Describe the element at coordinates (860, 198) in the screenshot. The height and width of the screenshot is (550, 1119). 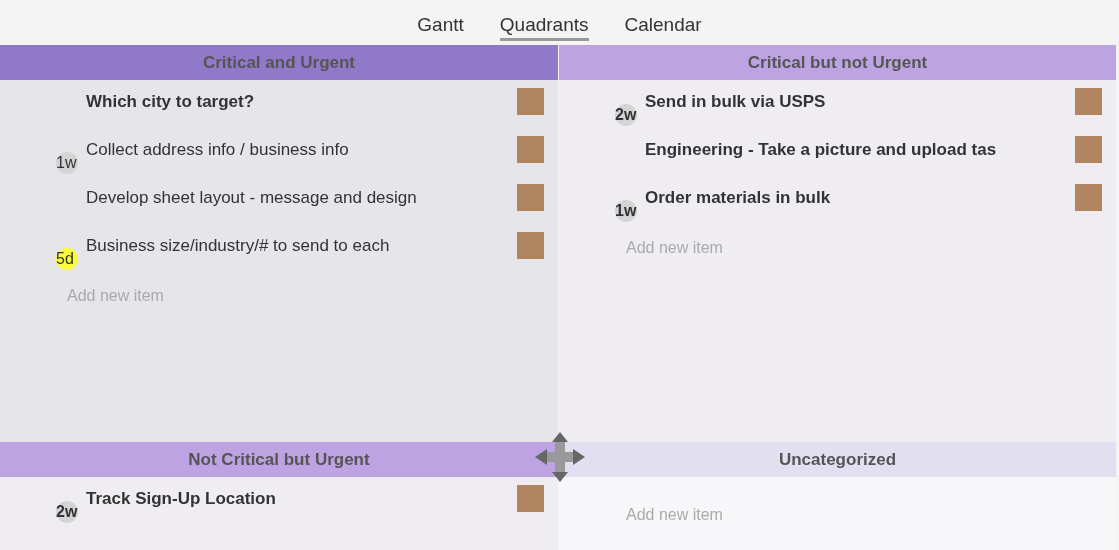
I see `task-title: Order materials in bulk` at that location.